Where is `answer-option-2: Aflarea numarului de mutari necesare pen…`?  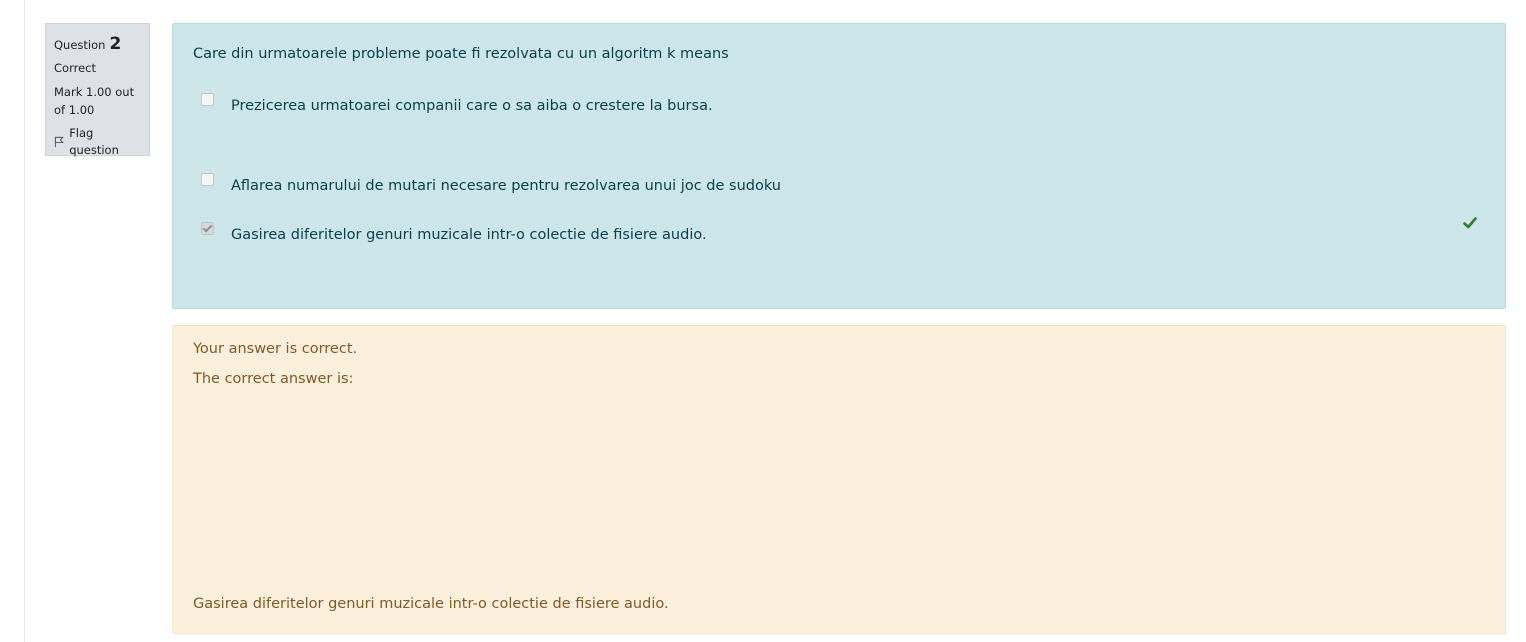 answer-option-2: Aflarea numarului de mutari necesare pen… is located at coordinates (491, 184).